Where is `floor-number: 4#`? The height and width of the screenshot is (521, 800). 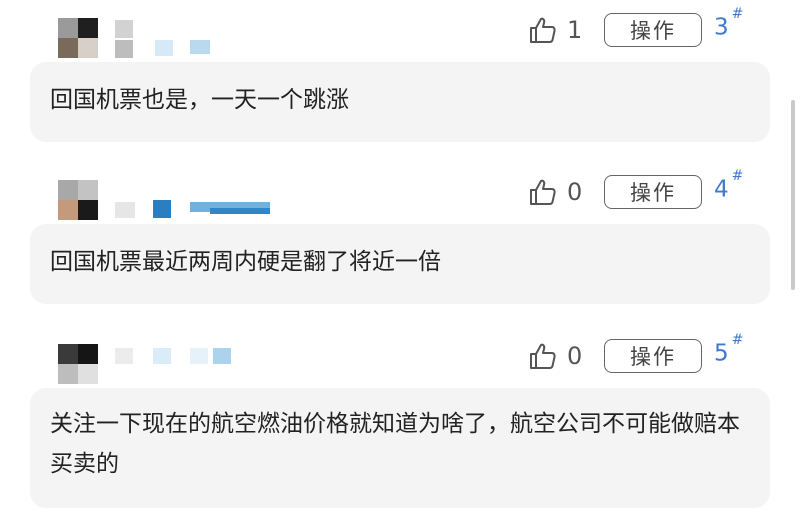
floor-number: 4# is located at coordinates (728, 185).